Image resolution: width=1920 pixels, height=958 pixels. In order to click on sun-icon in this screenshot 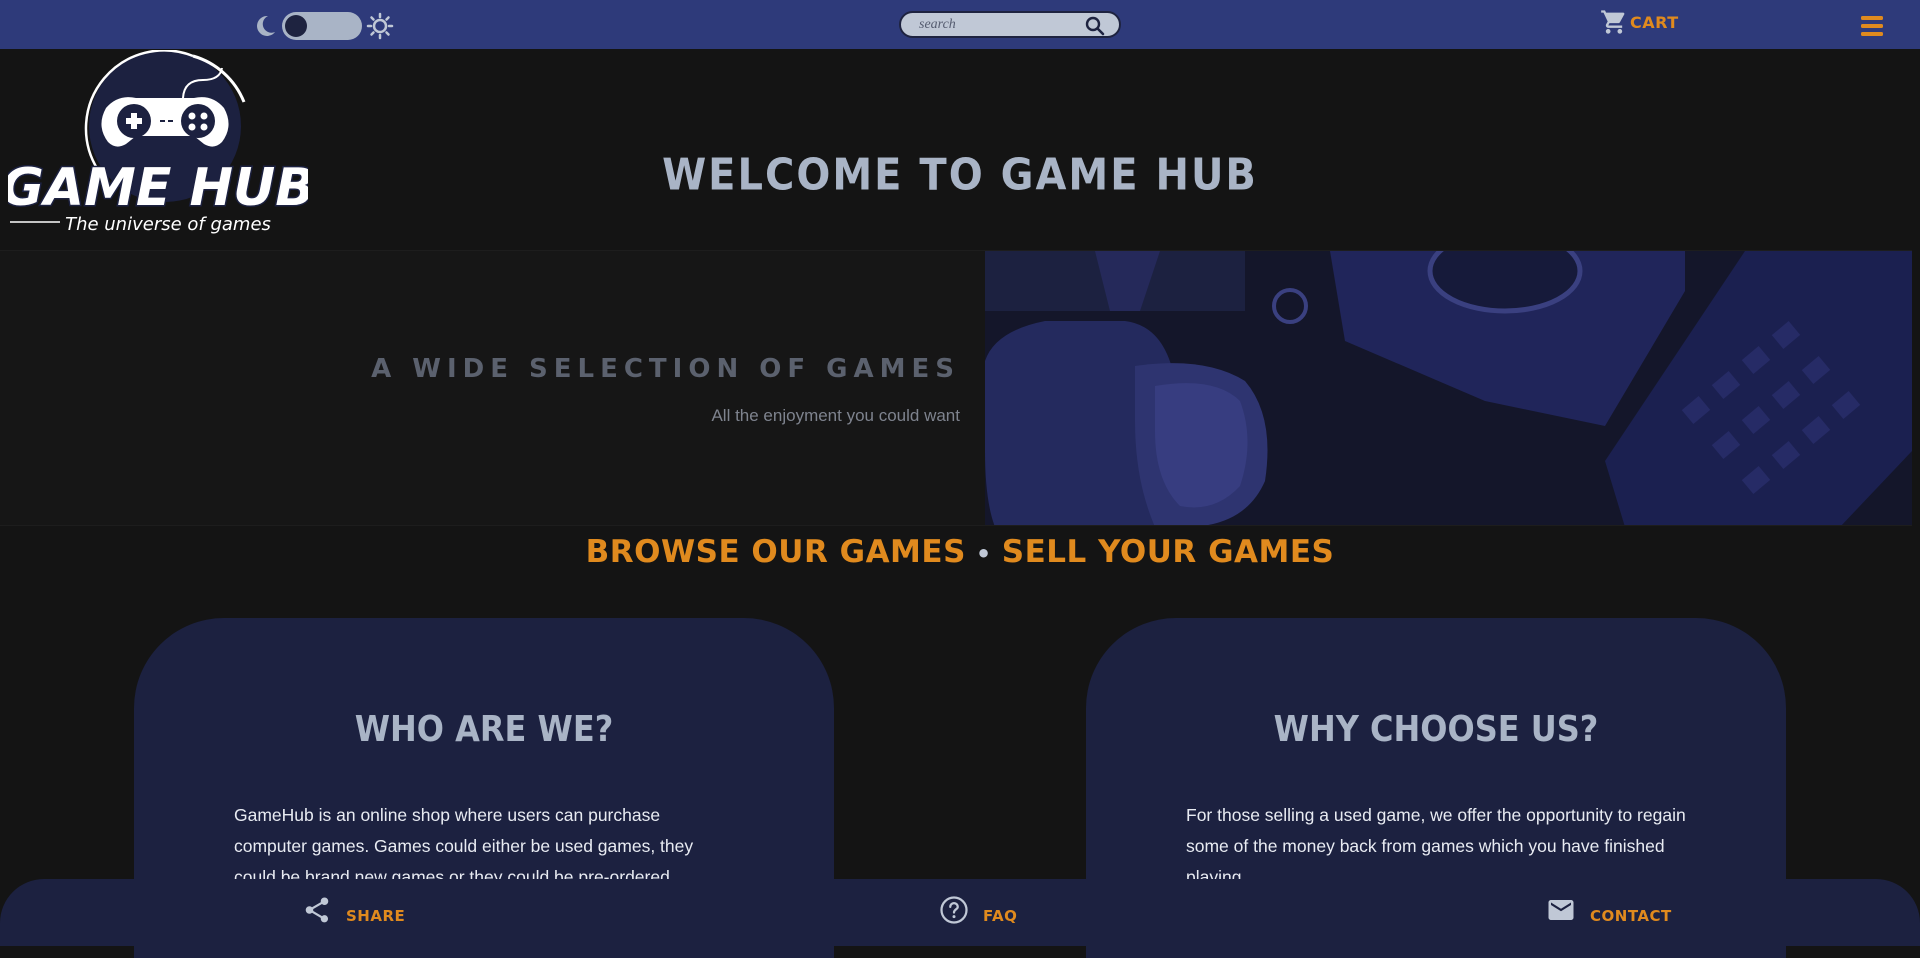, I will do `click(380, 26)`.